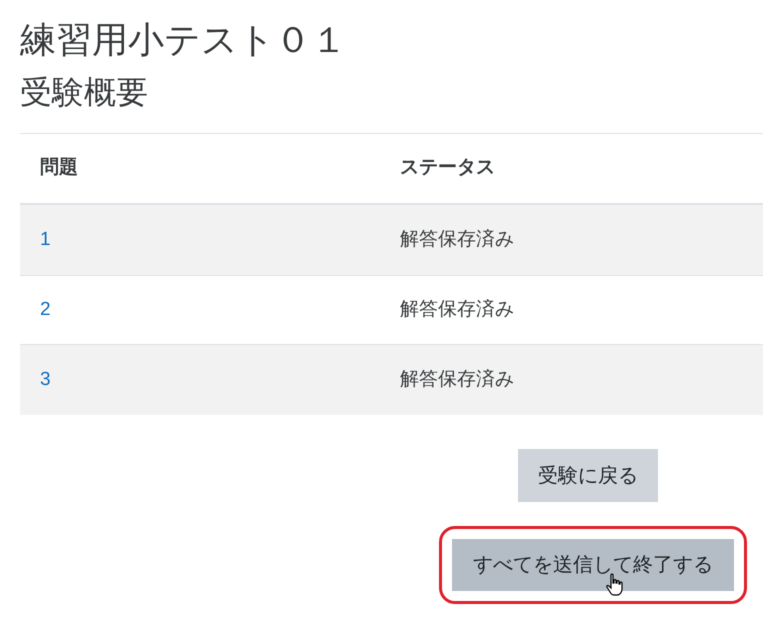 The width and height of the screenshot is (763, 618). Describe the element at coordinates (615, 585) in the screenshot. I see `hand-cursor-icon` at that location.